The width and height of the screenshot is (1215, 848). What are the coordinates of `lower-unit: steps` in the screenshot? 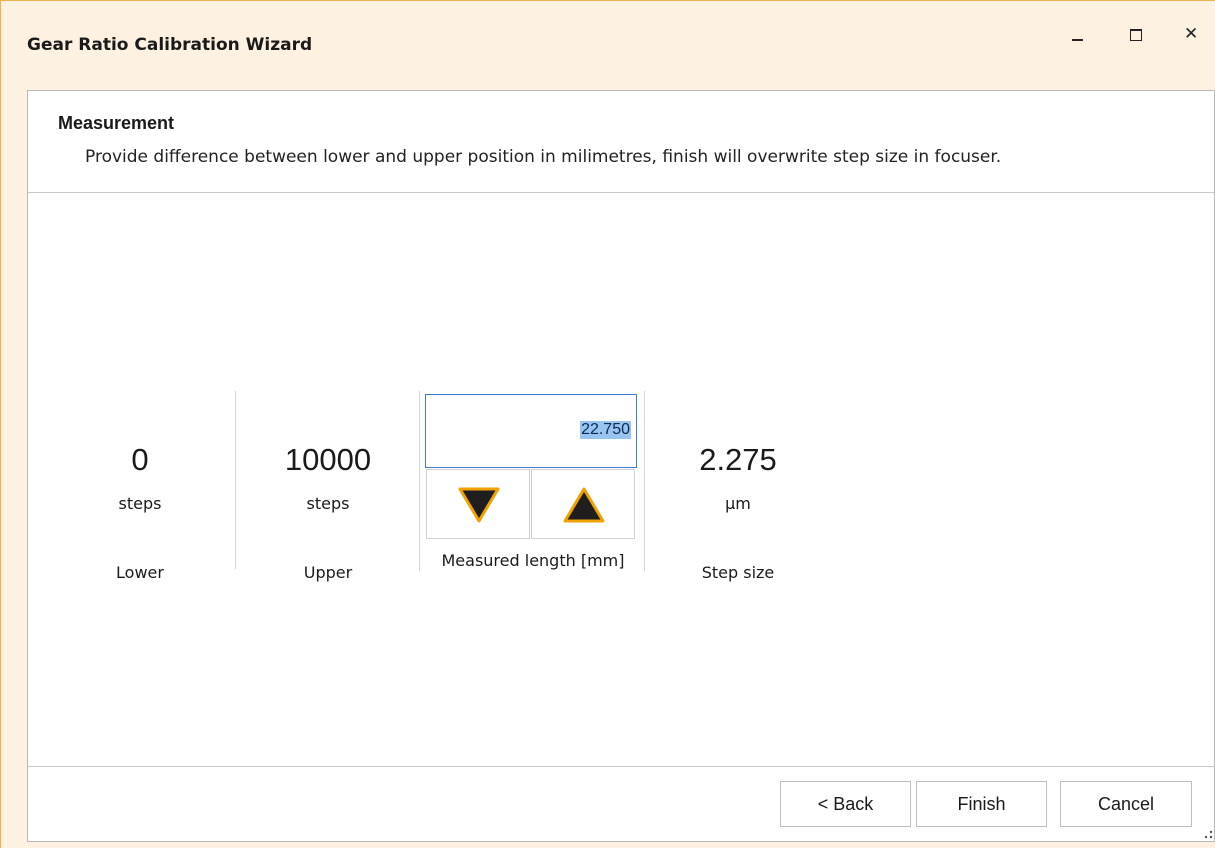 It's located at (140, 503).